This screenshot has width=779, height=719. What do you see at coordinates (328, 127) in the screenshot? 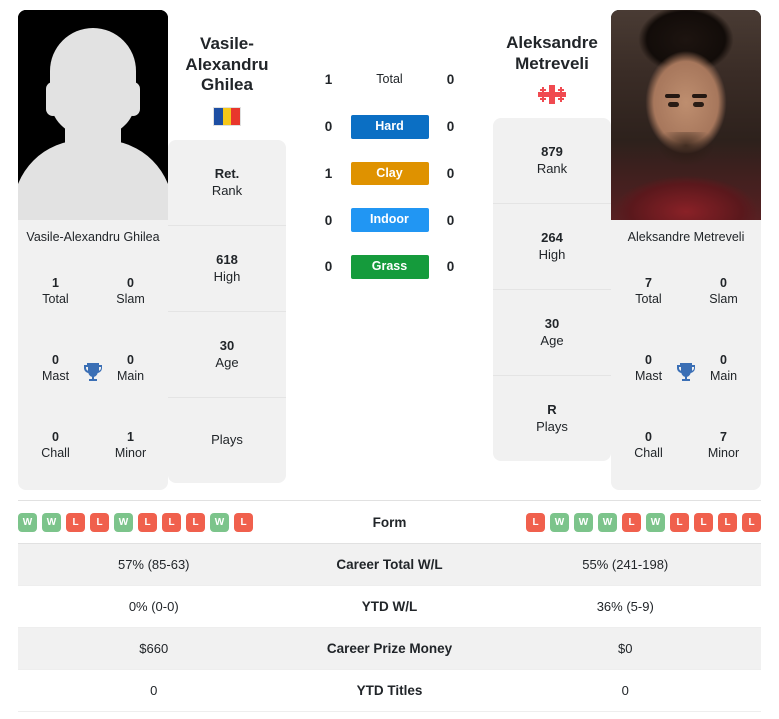
I see `surface-hard-left-value: 0` at bounding box center [328, 127].